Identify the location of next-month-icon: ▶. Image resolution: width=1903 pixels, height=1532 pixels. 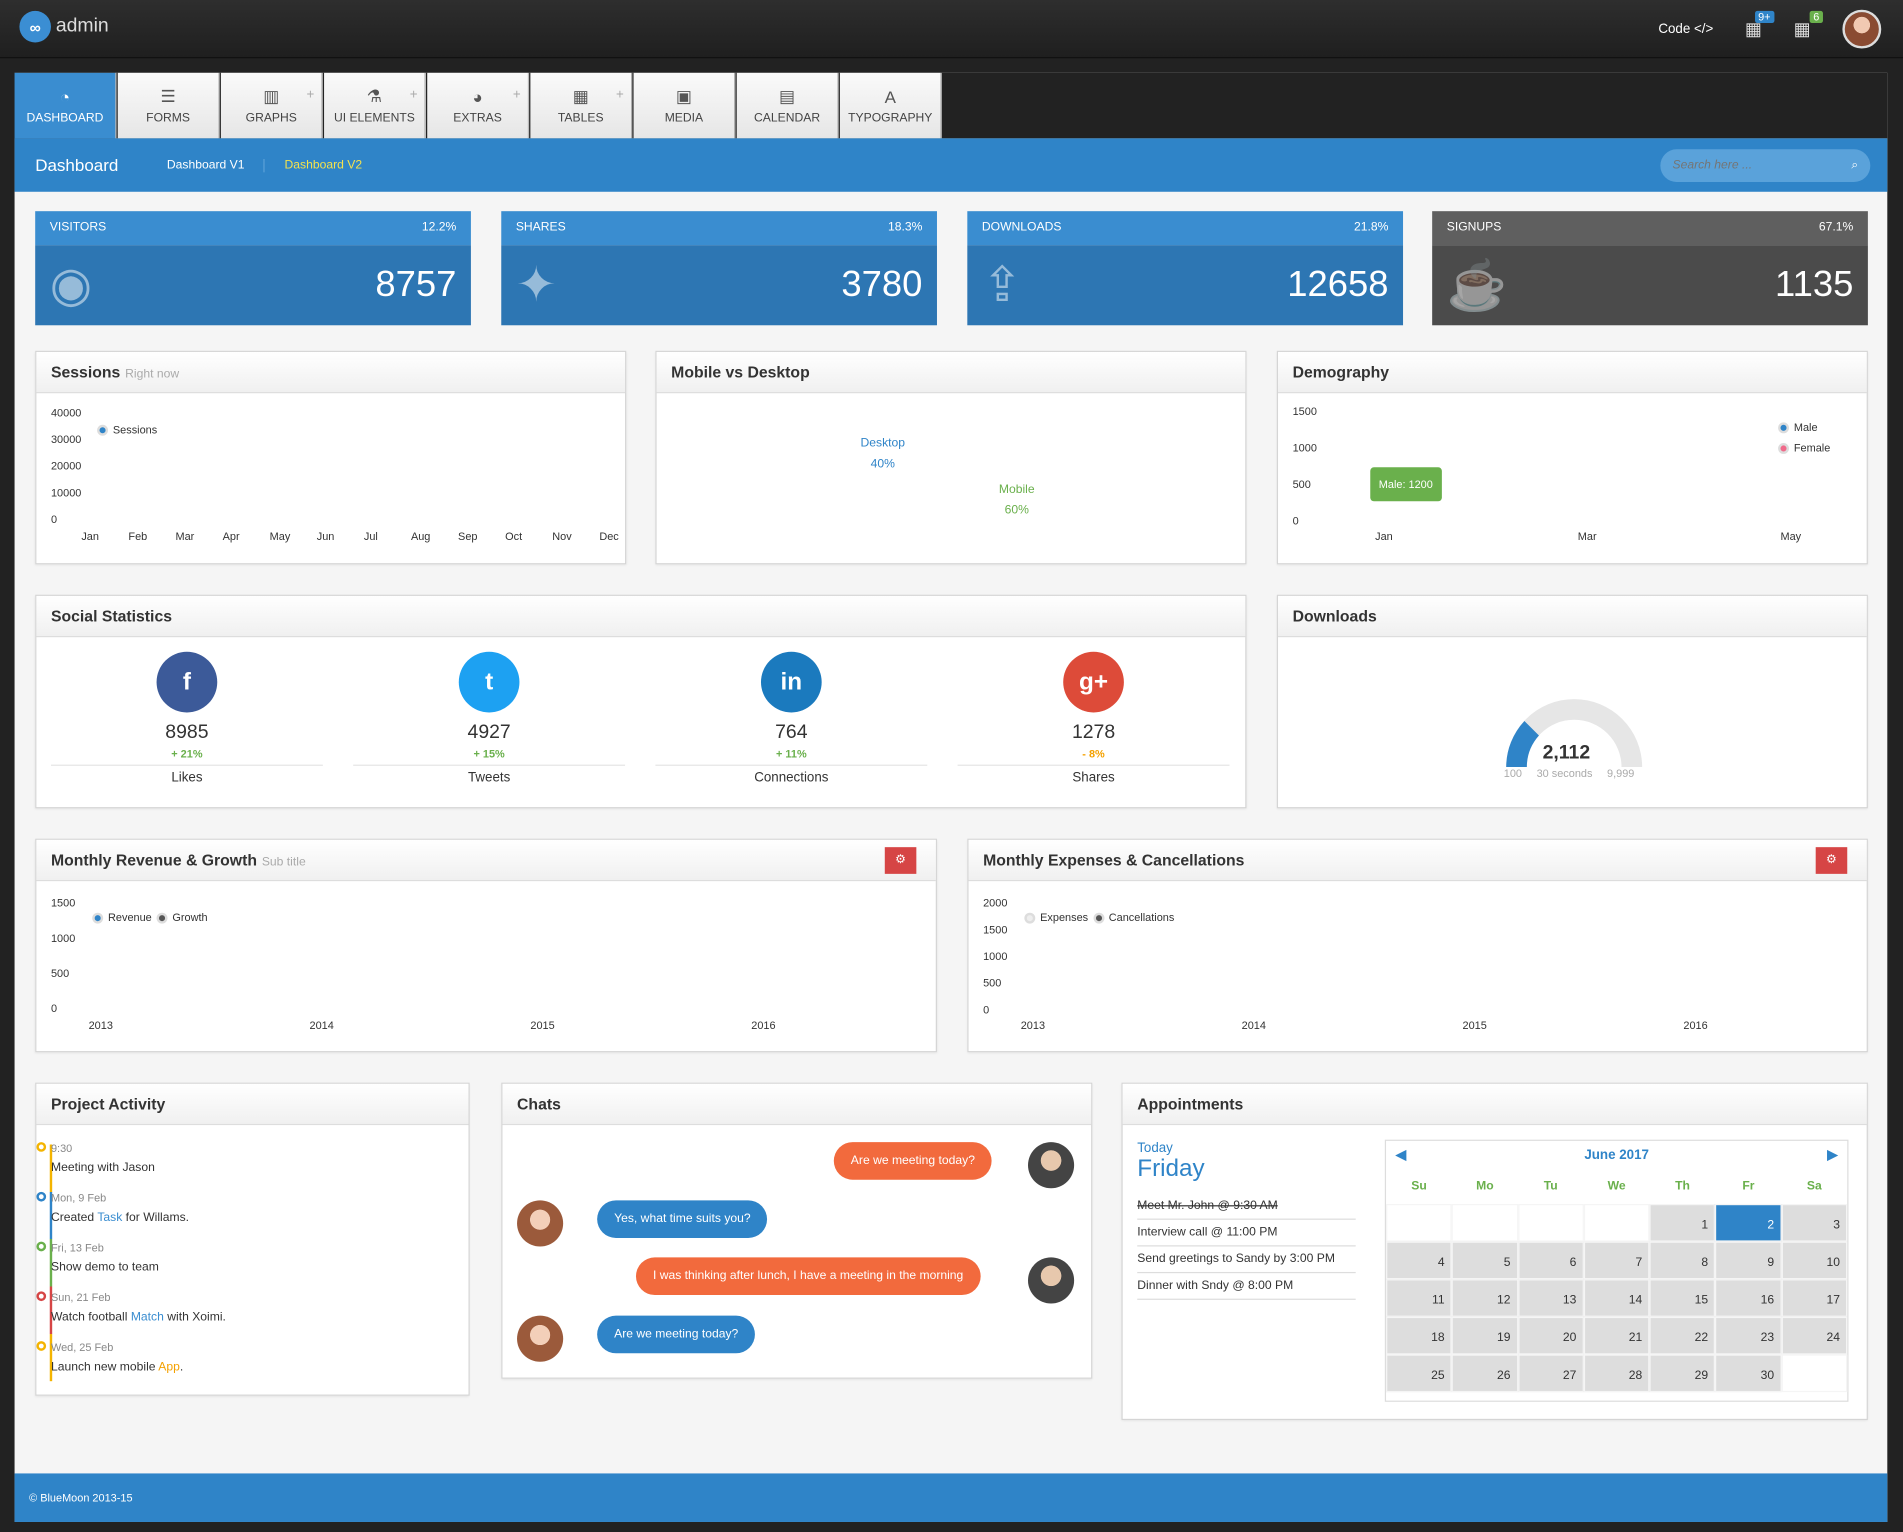
(1832, 1155).